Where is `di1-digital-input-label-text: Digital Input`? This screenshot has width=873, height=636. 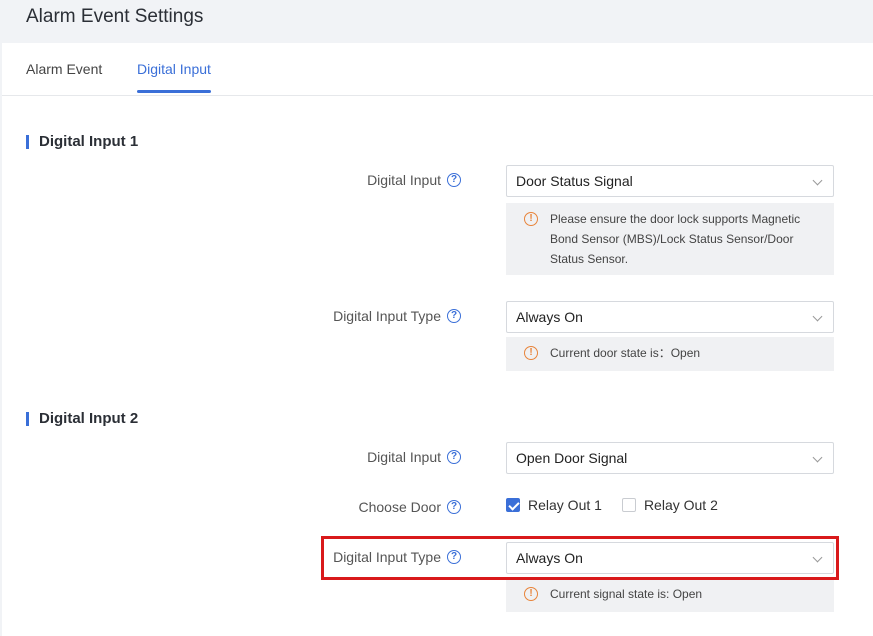
di1-digital-input-label-text: Digital Input is located at coordinates (404, 180).